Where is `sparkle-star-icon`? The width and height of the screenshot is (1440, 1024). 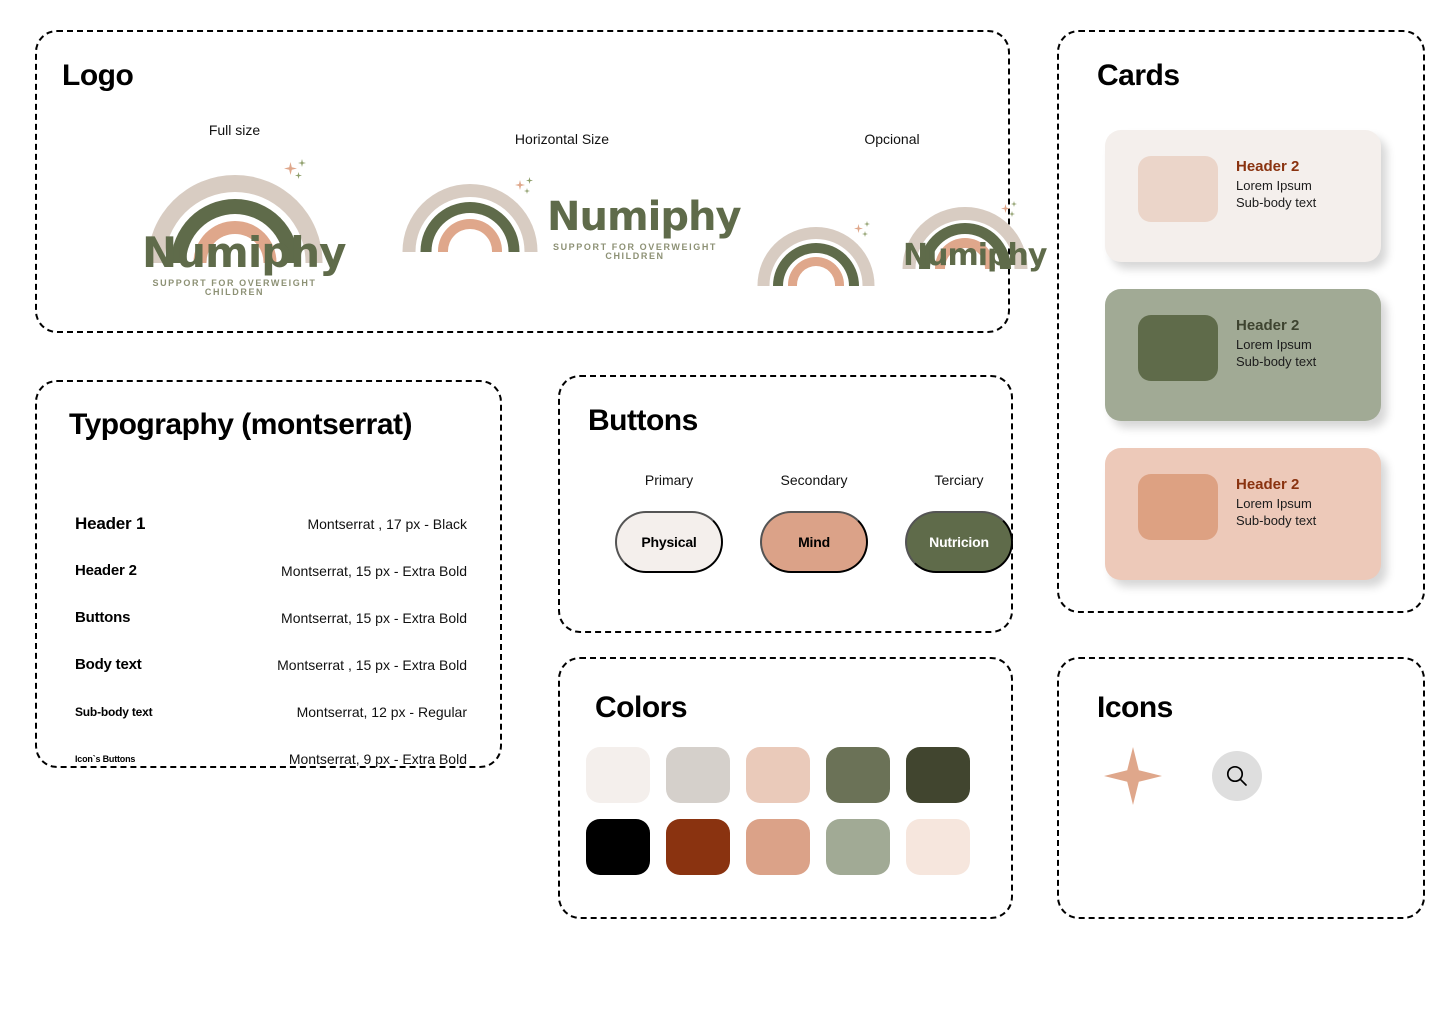 sparkle-star-icon is located at coordinates (1133, 776).